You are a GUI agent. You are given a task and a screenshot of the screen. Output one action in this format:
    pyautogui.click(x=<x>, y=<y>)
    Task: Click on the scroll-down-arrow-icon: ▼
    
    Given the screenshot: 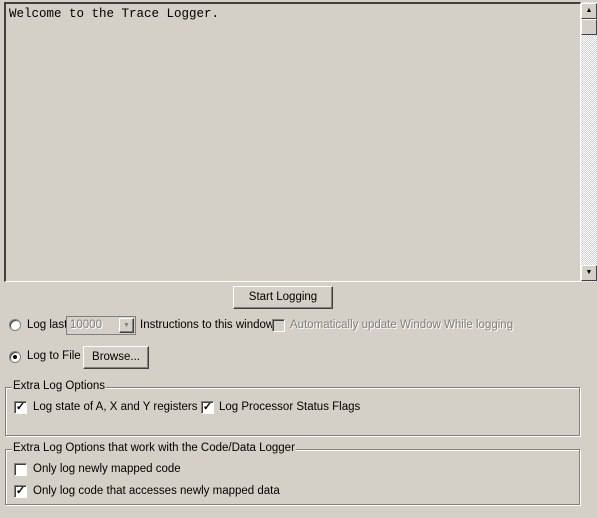 What is the action you would take?
    pyautogui.click(x=589, y=273)
    